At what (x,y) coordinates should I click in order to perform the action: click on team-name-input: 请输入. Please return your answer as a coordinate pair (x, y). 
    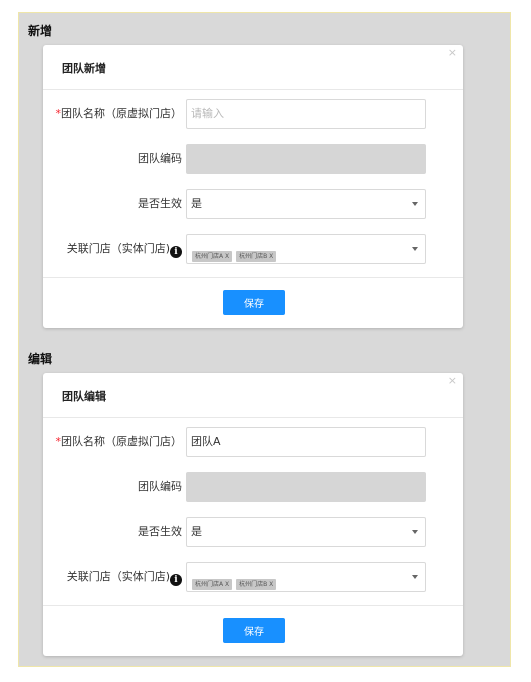
    Looking at the image, I should click on (306, 114).